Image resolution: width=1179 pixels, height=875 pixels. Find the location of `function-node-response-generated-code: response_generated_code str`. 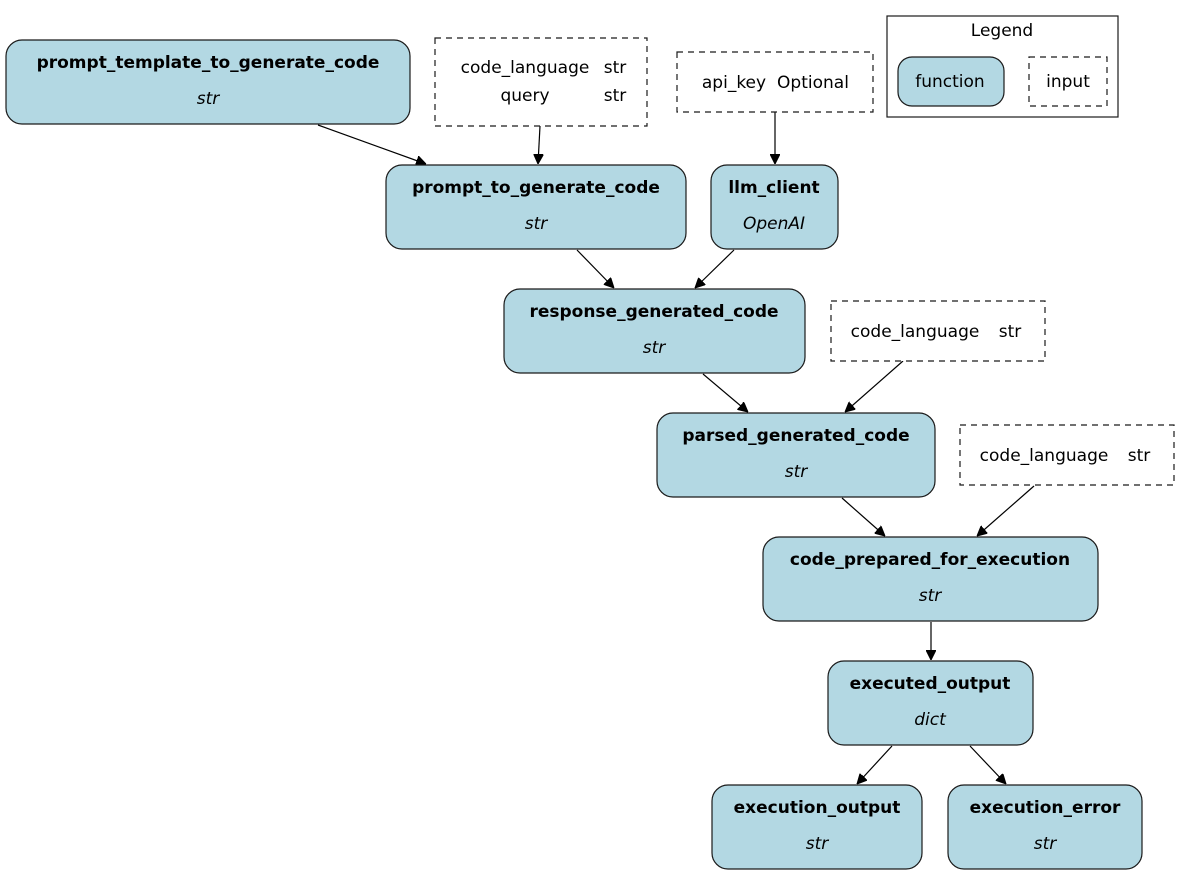

function-node-response-generated-code: response_generated_code str is located at coordinates (654, 331).